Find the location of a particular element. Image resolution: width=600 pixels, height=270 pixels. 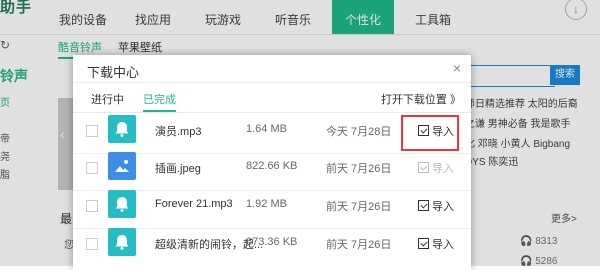

file-row: 超级清新的闹铃，起... 673.36 KB 前天 7月26日 导入 is located at coordinates (272, 244).